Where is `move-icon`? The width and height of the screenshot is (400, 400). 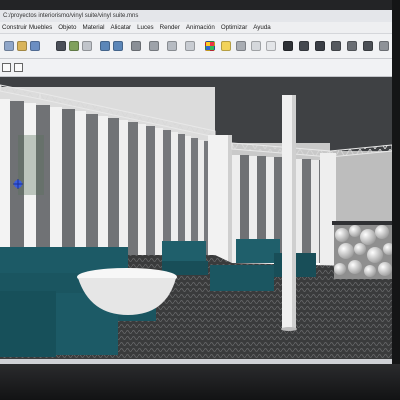
move-icon is located at coordinates (136, 46).